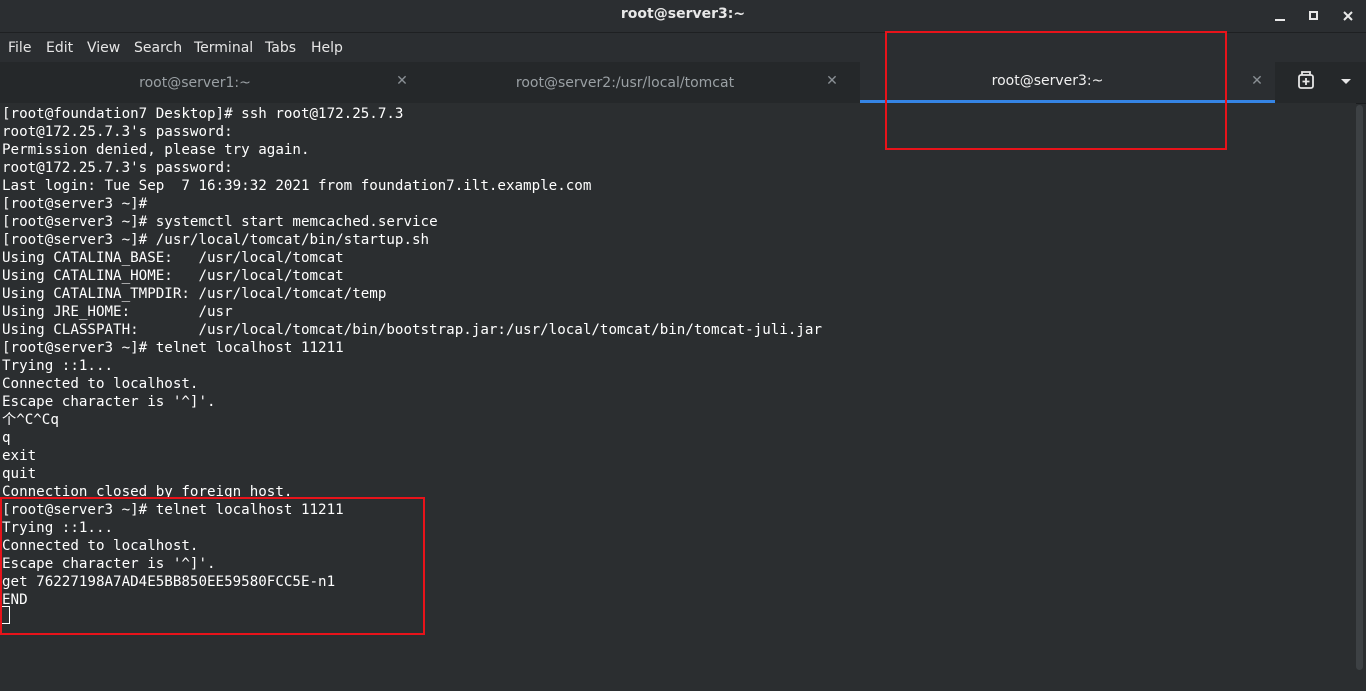  I want to click on window-title: root@server3:~, so click(683, 14).